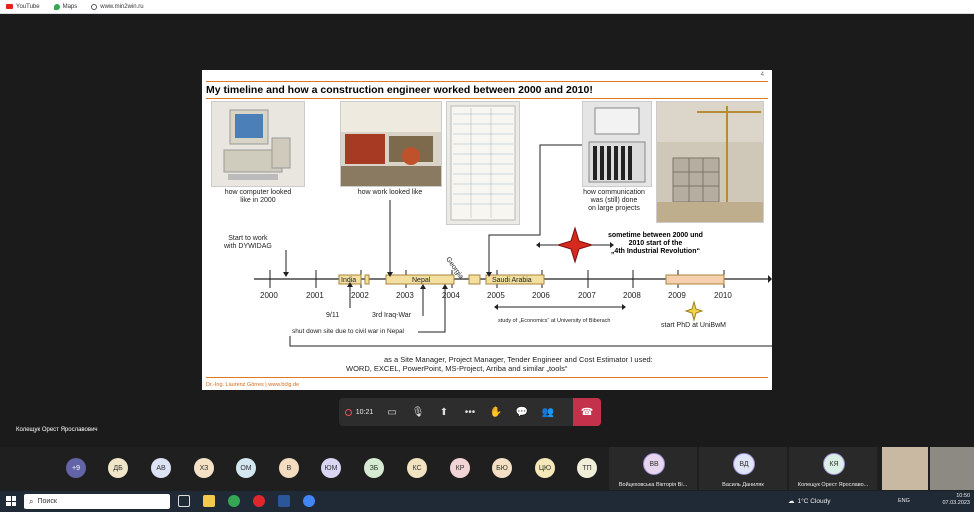 This screenshot has width=974, height=512. What do you see at coordinates (963, 496) in the screenshot?
I see `clock-time: 10:50` at bounding box center [963, 496].